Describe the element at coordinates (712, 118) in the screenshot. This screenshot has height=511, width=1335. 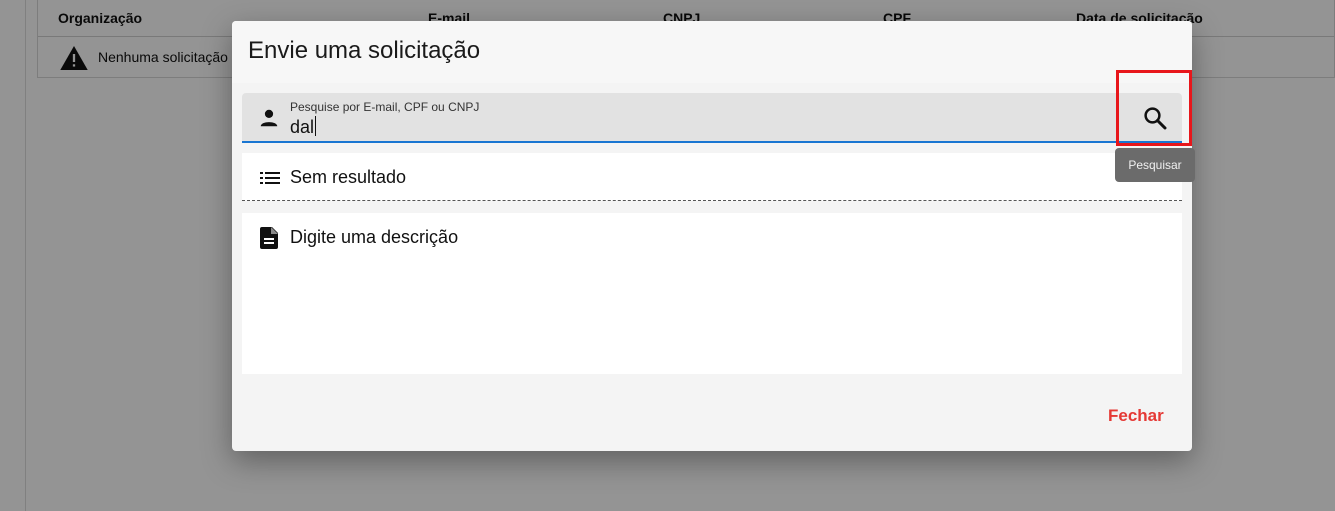
I see `search-input: Pesquise por E-mail, CPF ou CNPJ dal` at that location.